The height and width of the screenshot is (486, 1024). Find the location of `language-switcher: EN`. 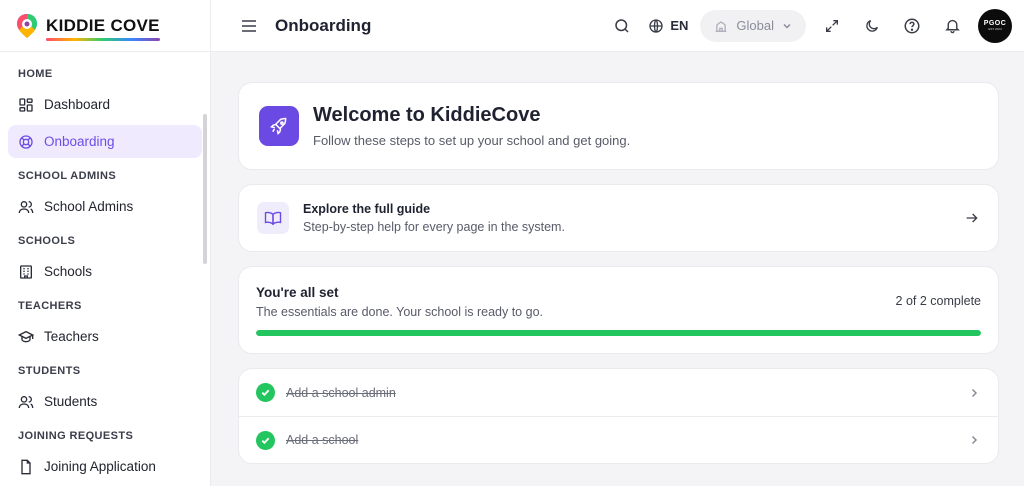

language-switcher: EN is located at coordinates (668, 26).